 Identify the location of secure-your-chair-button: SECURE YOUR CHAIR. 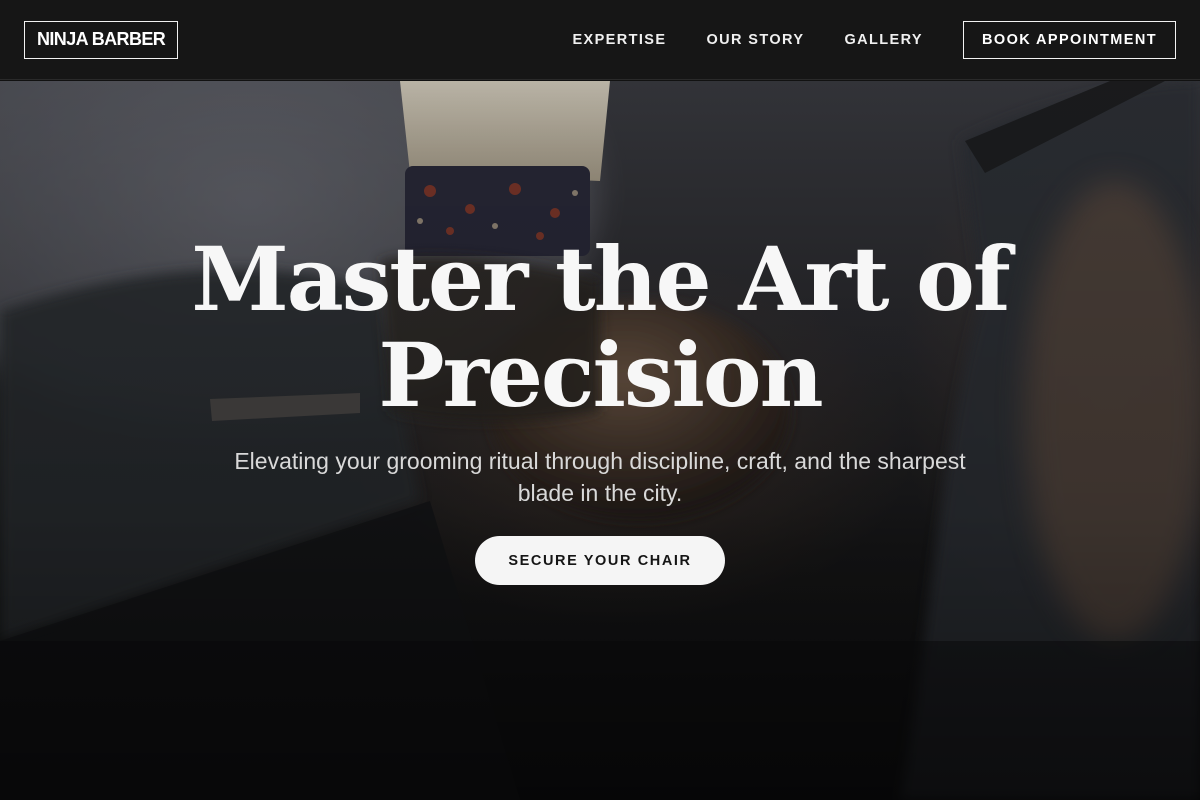
(600, 560).